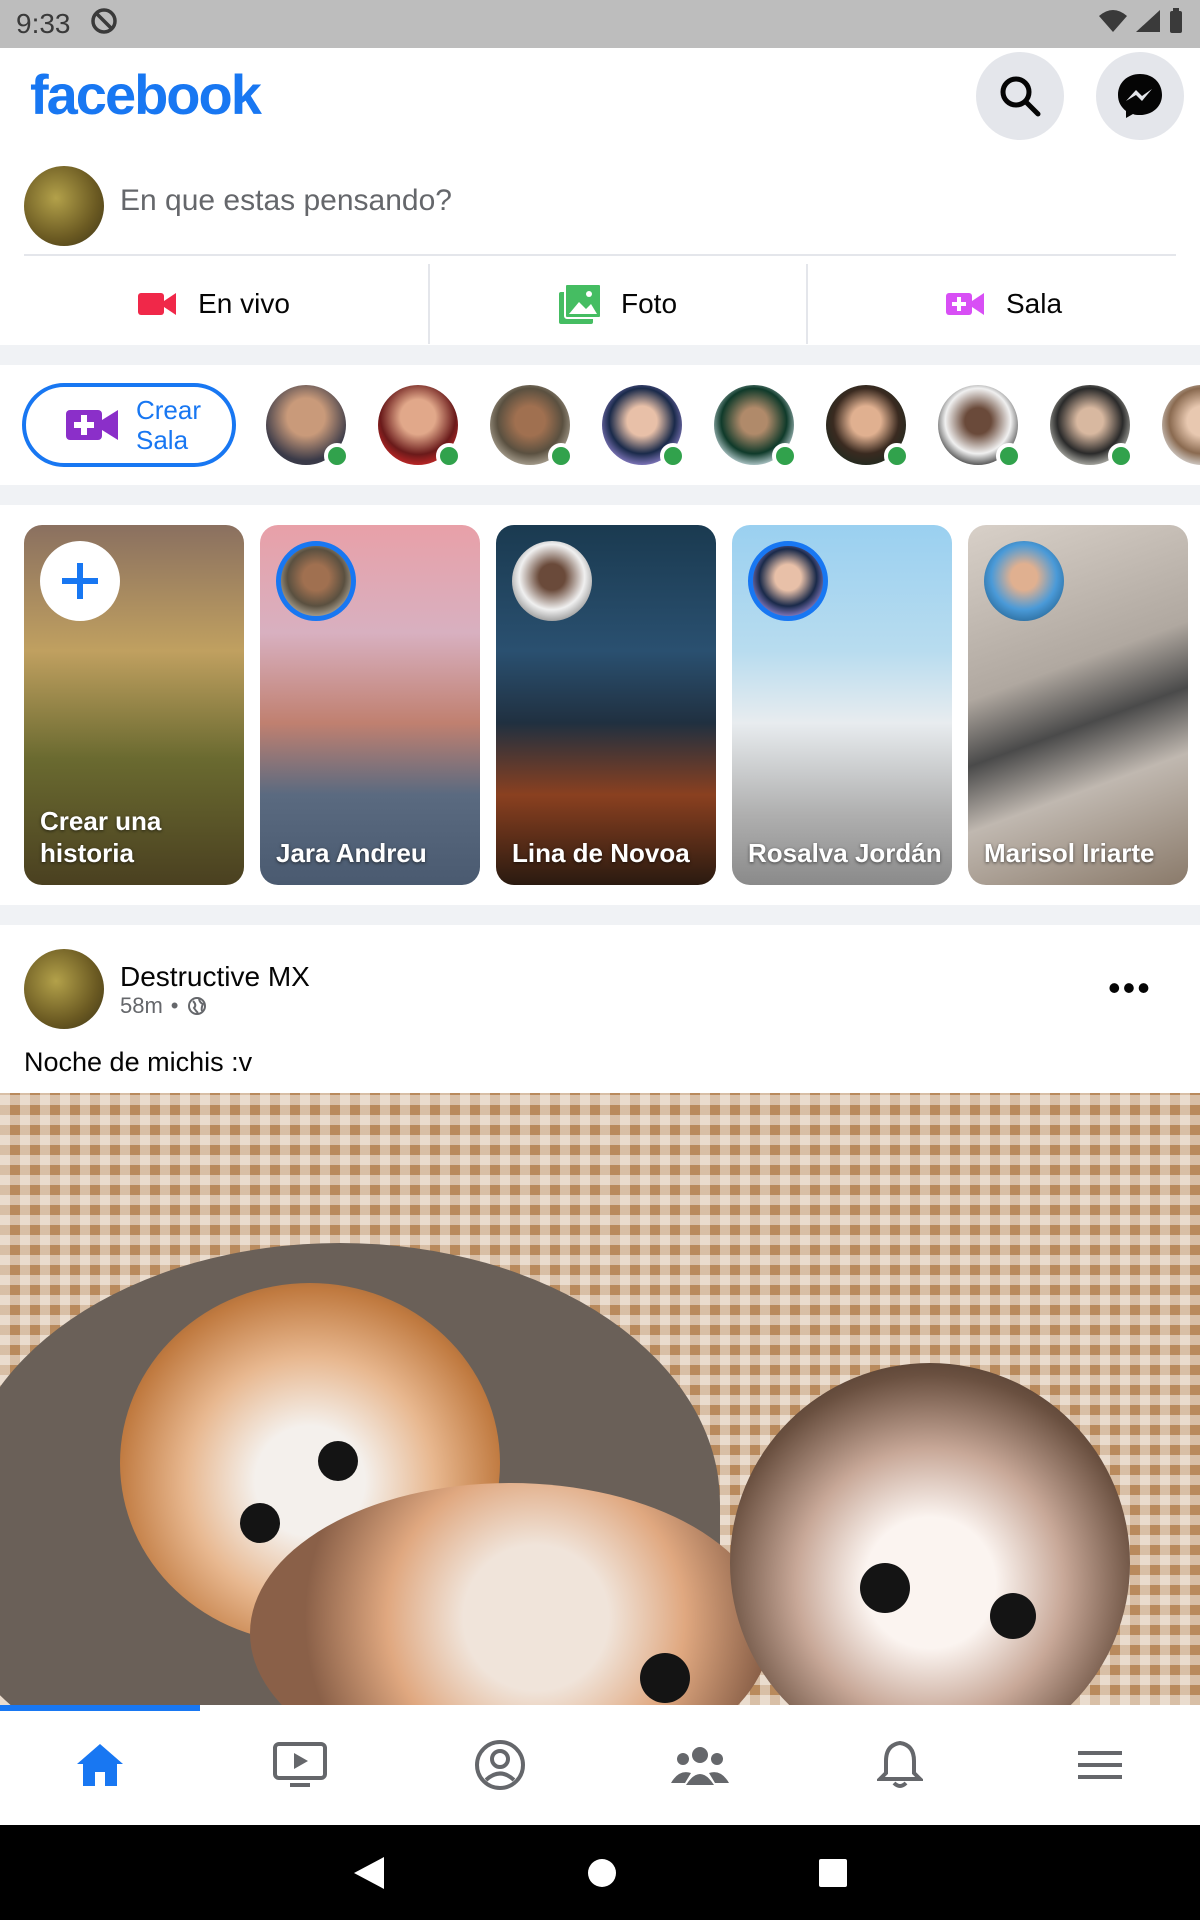 Image resolution: width=1200 pixels, height=1920 pixels. What do you see at coordinates (1078, 705) in the screenshot?
I see `story-card: Marisol Iriarte` at bounding box center [1078, 705].